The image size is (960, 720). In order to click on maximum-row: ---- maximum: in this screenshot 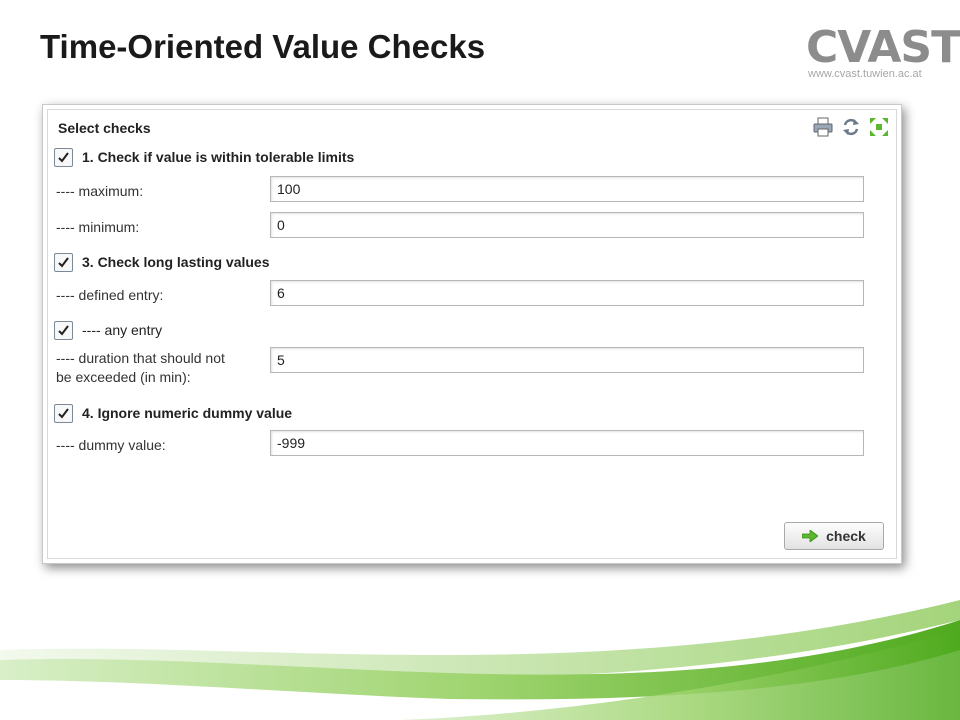, I will do `click(470, 191)`.